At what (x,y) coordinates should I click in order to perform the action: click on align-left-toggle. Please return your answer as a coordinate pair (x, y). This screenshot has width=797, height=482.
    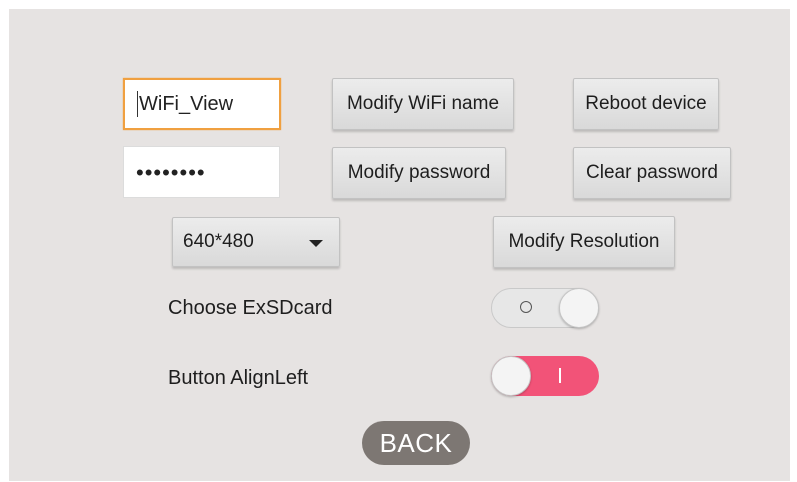
    Looking at the image, I should click on (545, 376).